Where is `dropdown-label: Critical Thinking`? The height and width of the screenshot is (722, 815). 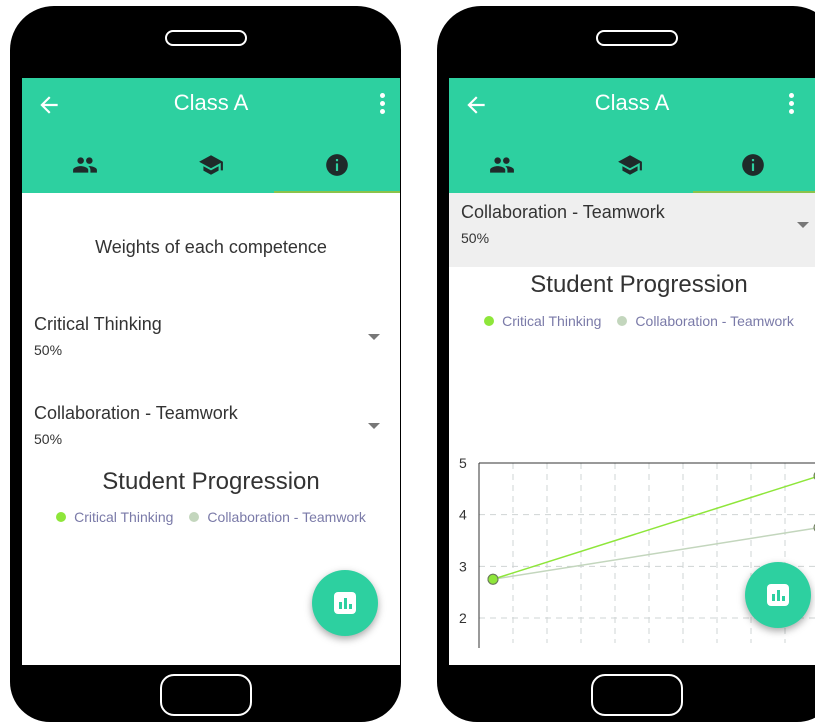 dropdown-label: Critical Thinking is located at coordinates (98, 324).